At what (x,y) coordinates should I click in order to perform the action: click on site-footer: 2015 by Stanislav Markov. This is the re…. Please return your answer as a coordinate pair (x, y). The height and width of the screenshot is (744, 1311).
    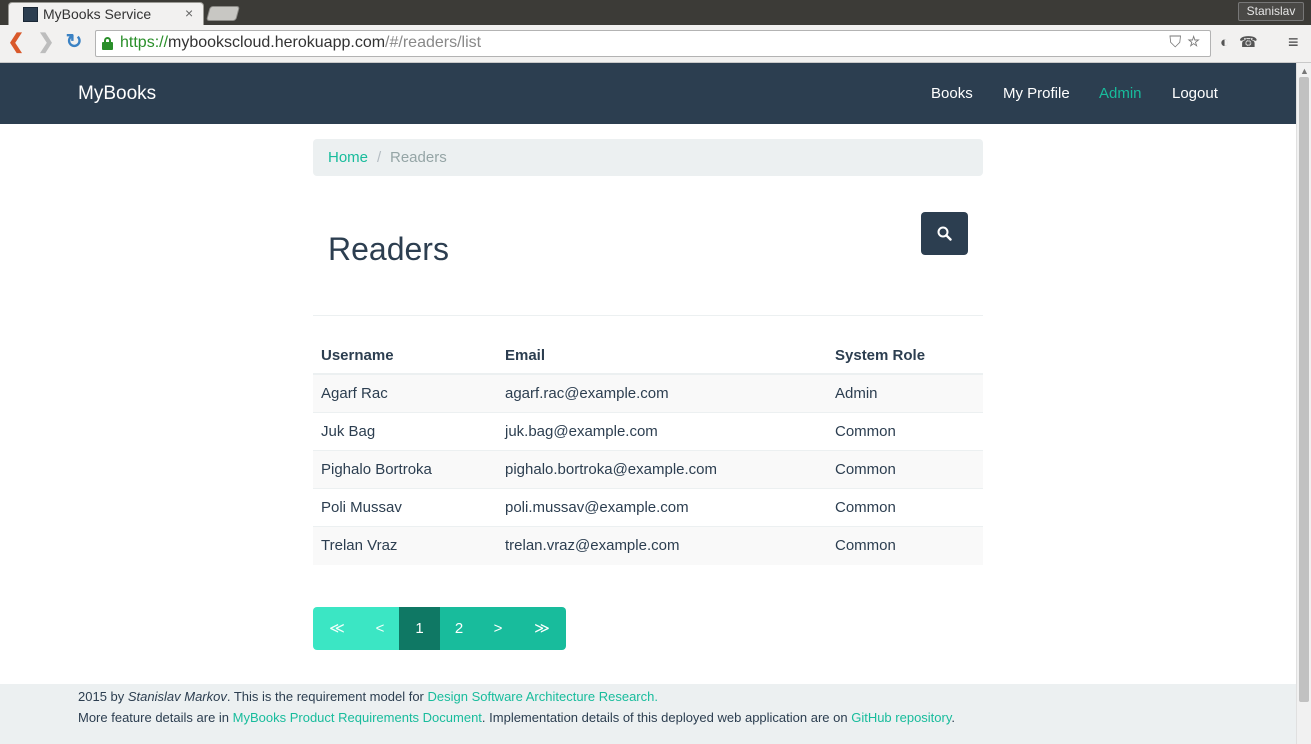
    Looking at the image, I should click on (648, 714).